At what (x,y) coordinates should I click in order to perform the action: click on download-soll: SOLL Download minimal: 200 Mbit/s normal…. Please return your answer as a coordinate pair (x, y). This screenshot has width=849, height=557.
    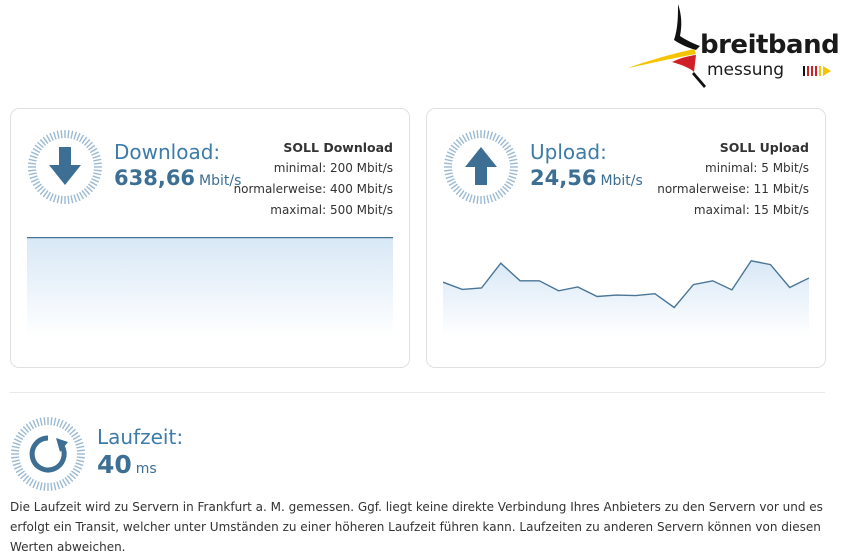
    Looking at the image, I should click on (313, 179).